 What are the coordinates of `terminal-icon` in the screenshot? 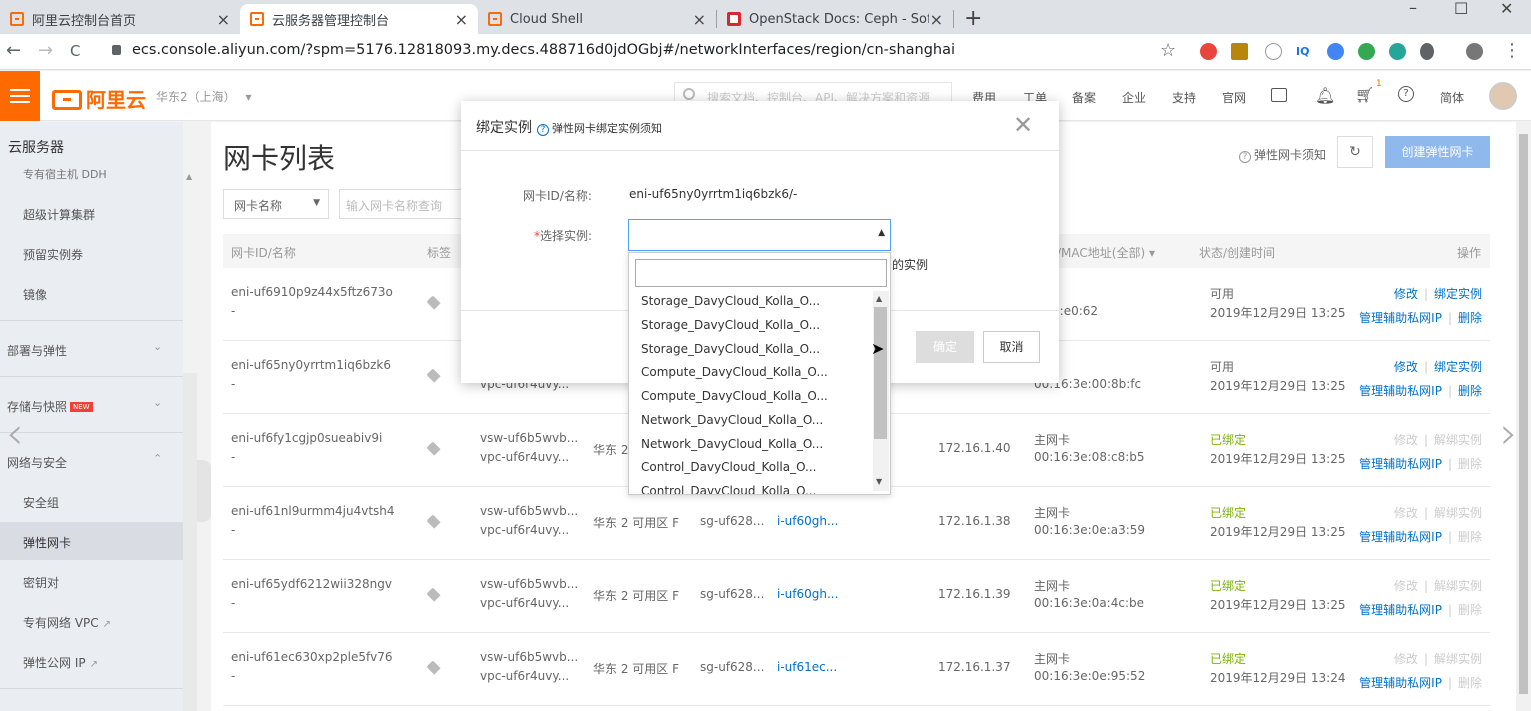 It's located at (1279, 95).